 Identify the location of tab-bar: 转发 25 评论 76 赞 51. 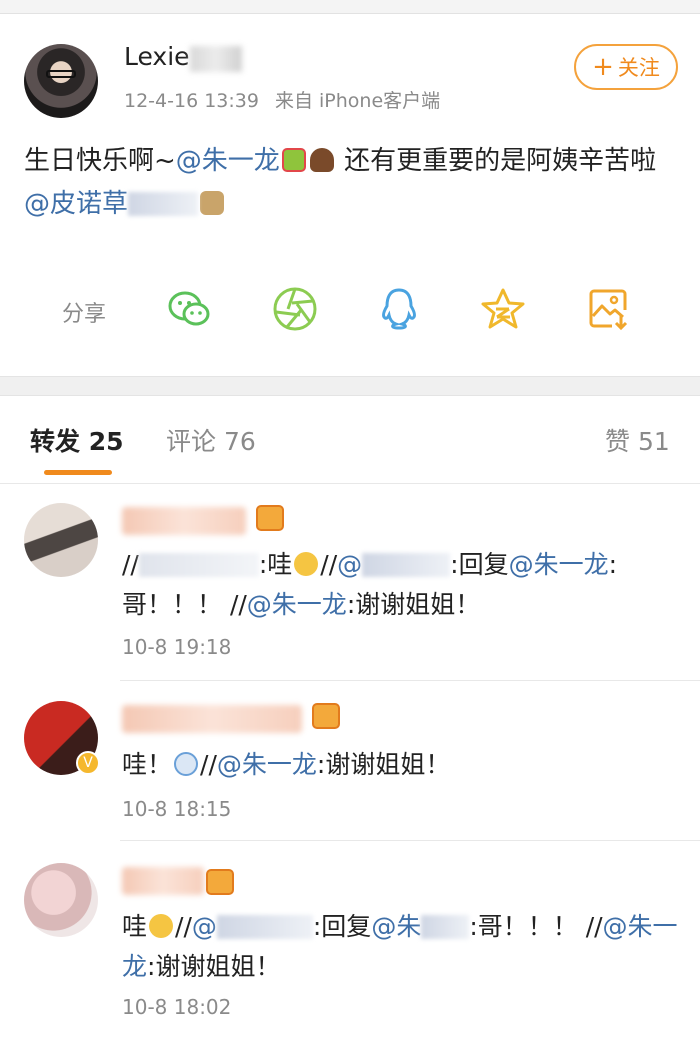
(350, 440).